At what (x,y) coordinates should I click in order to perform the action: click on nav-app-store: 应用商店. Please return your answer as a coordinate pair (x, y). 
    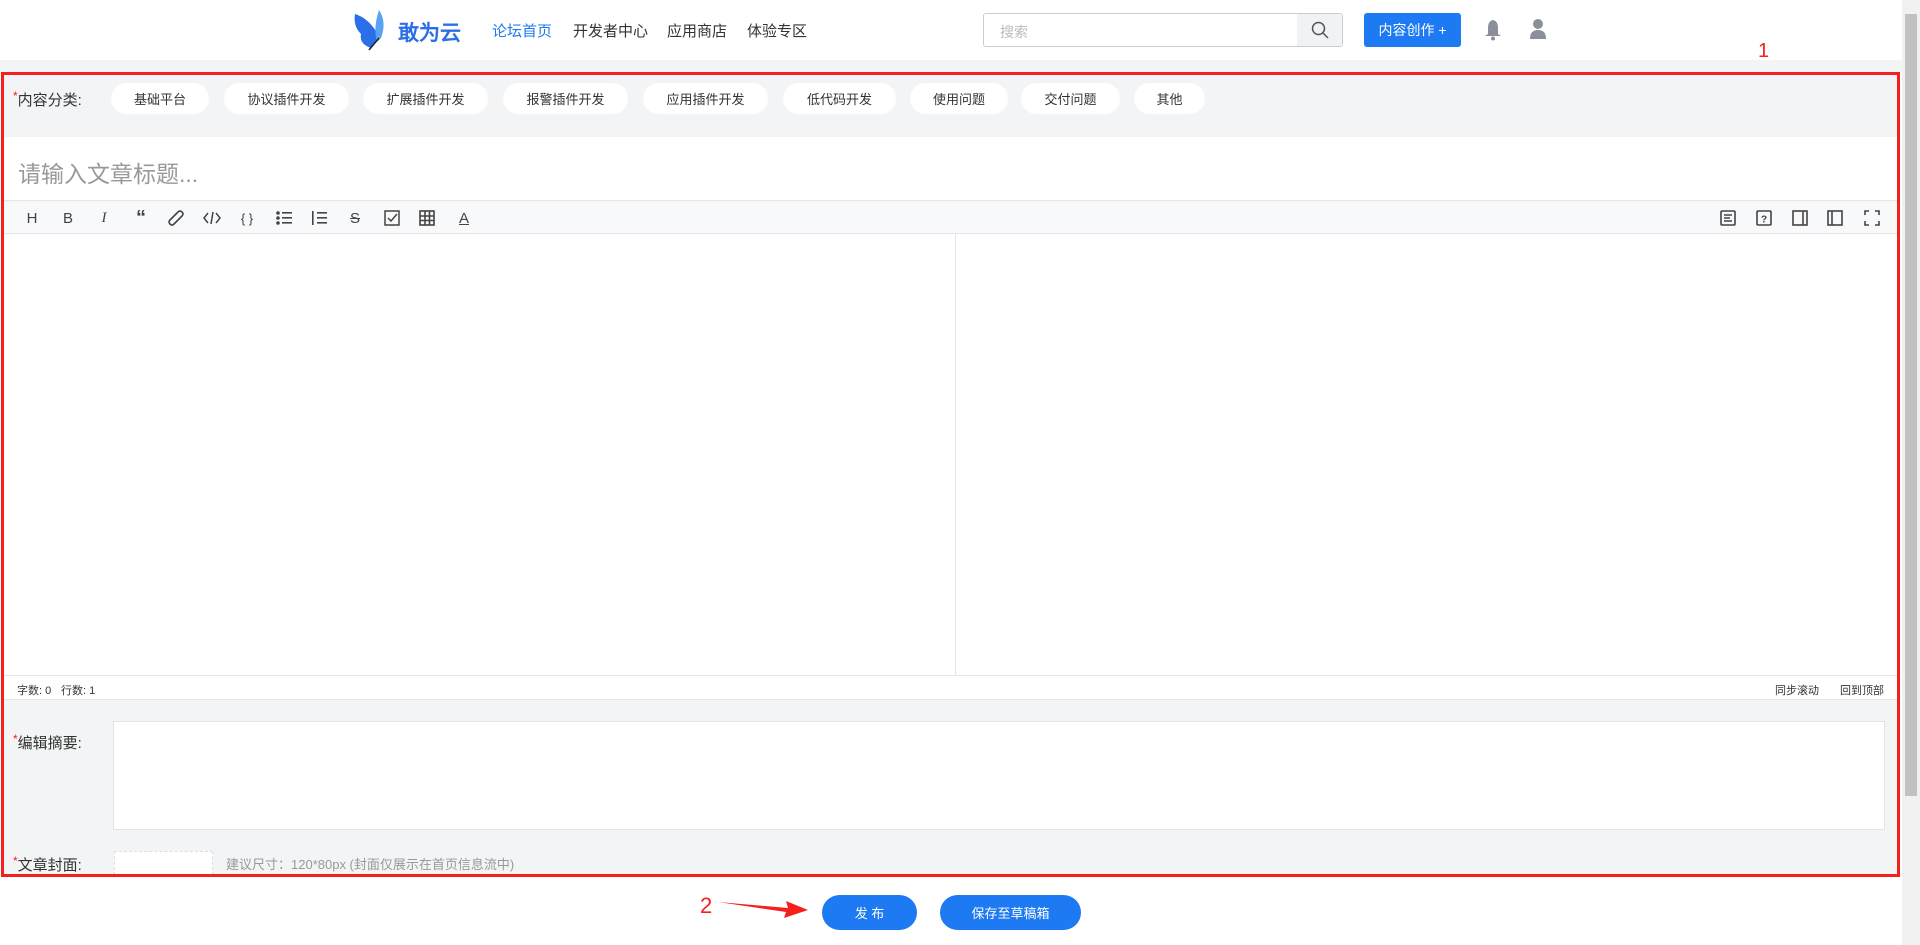
    Looking at the image, I should click on (697, 30).